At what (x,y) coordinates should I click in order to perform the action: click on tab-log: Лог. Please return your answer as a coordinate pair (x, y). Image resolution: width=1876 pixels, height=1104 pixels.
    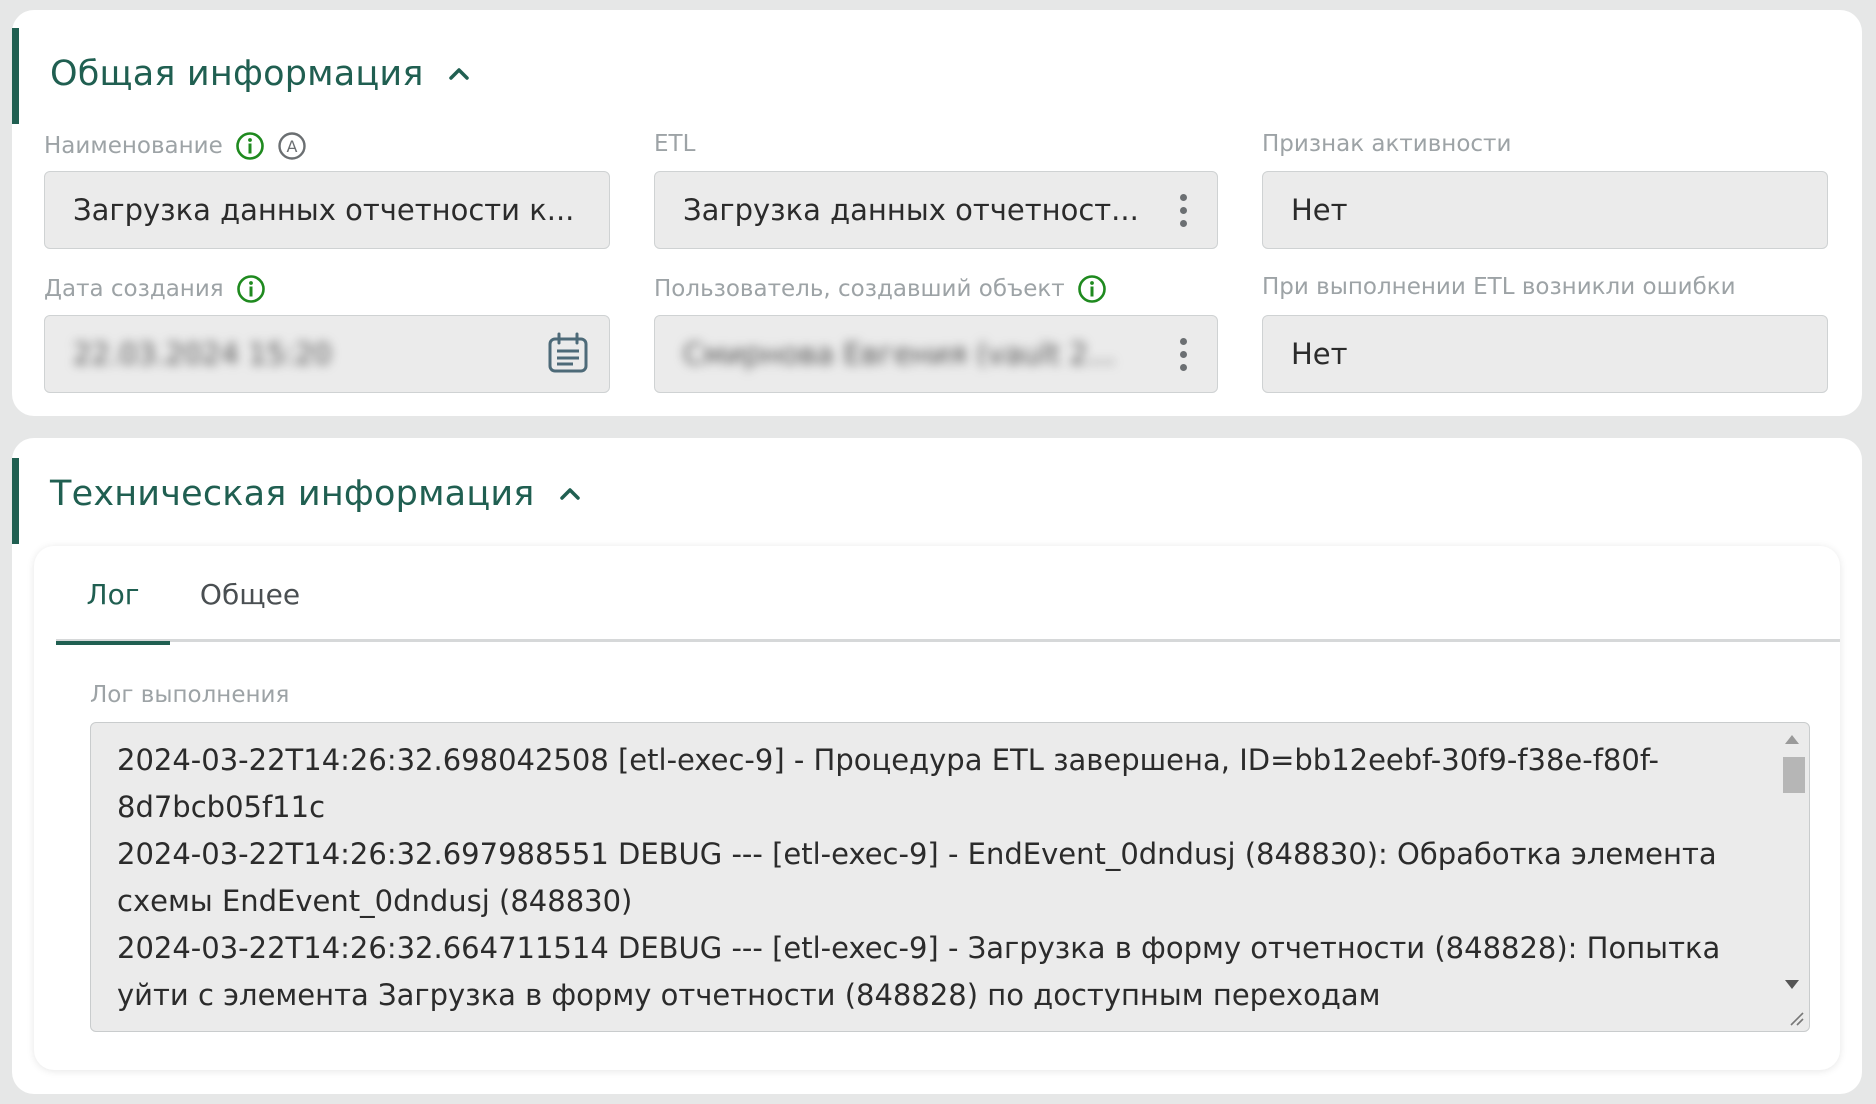
    Looking at the image, I should click on (113, 595).